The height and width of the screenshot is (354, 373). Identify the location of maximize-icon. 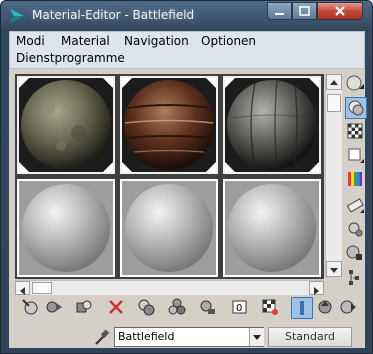
(304, 11).